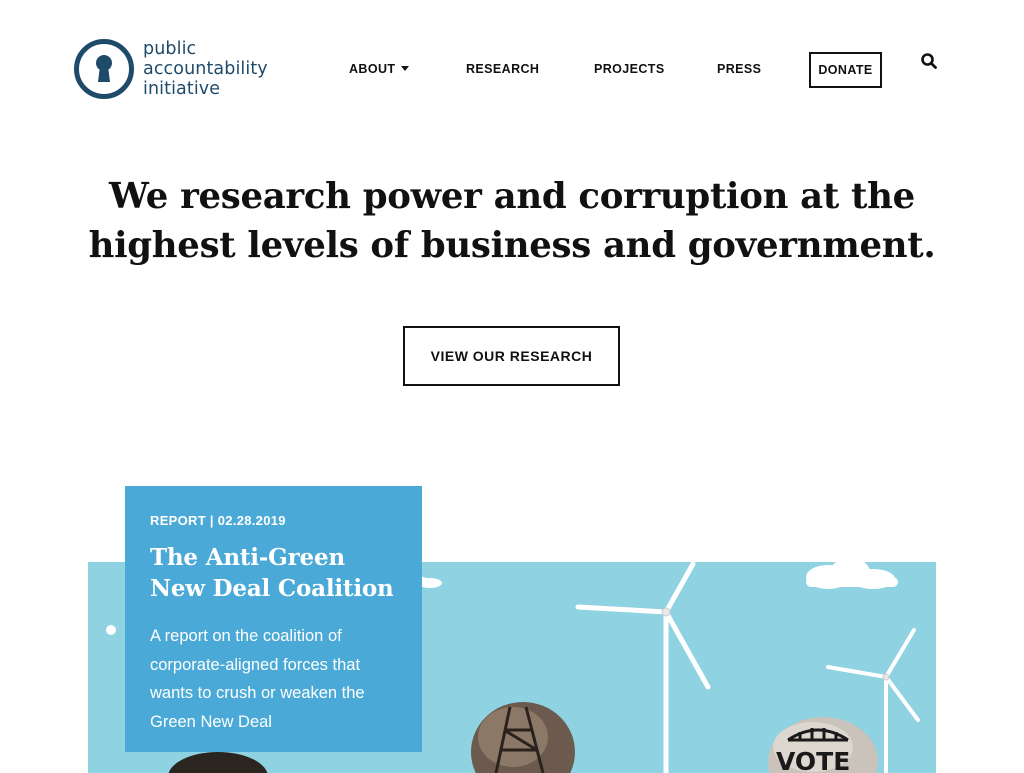 The width and height of the screenshot is (1024, 773). Describe the element at coordinates (845, 70) in the screenshot. I see `donate-button: DONATE` at that location.